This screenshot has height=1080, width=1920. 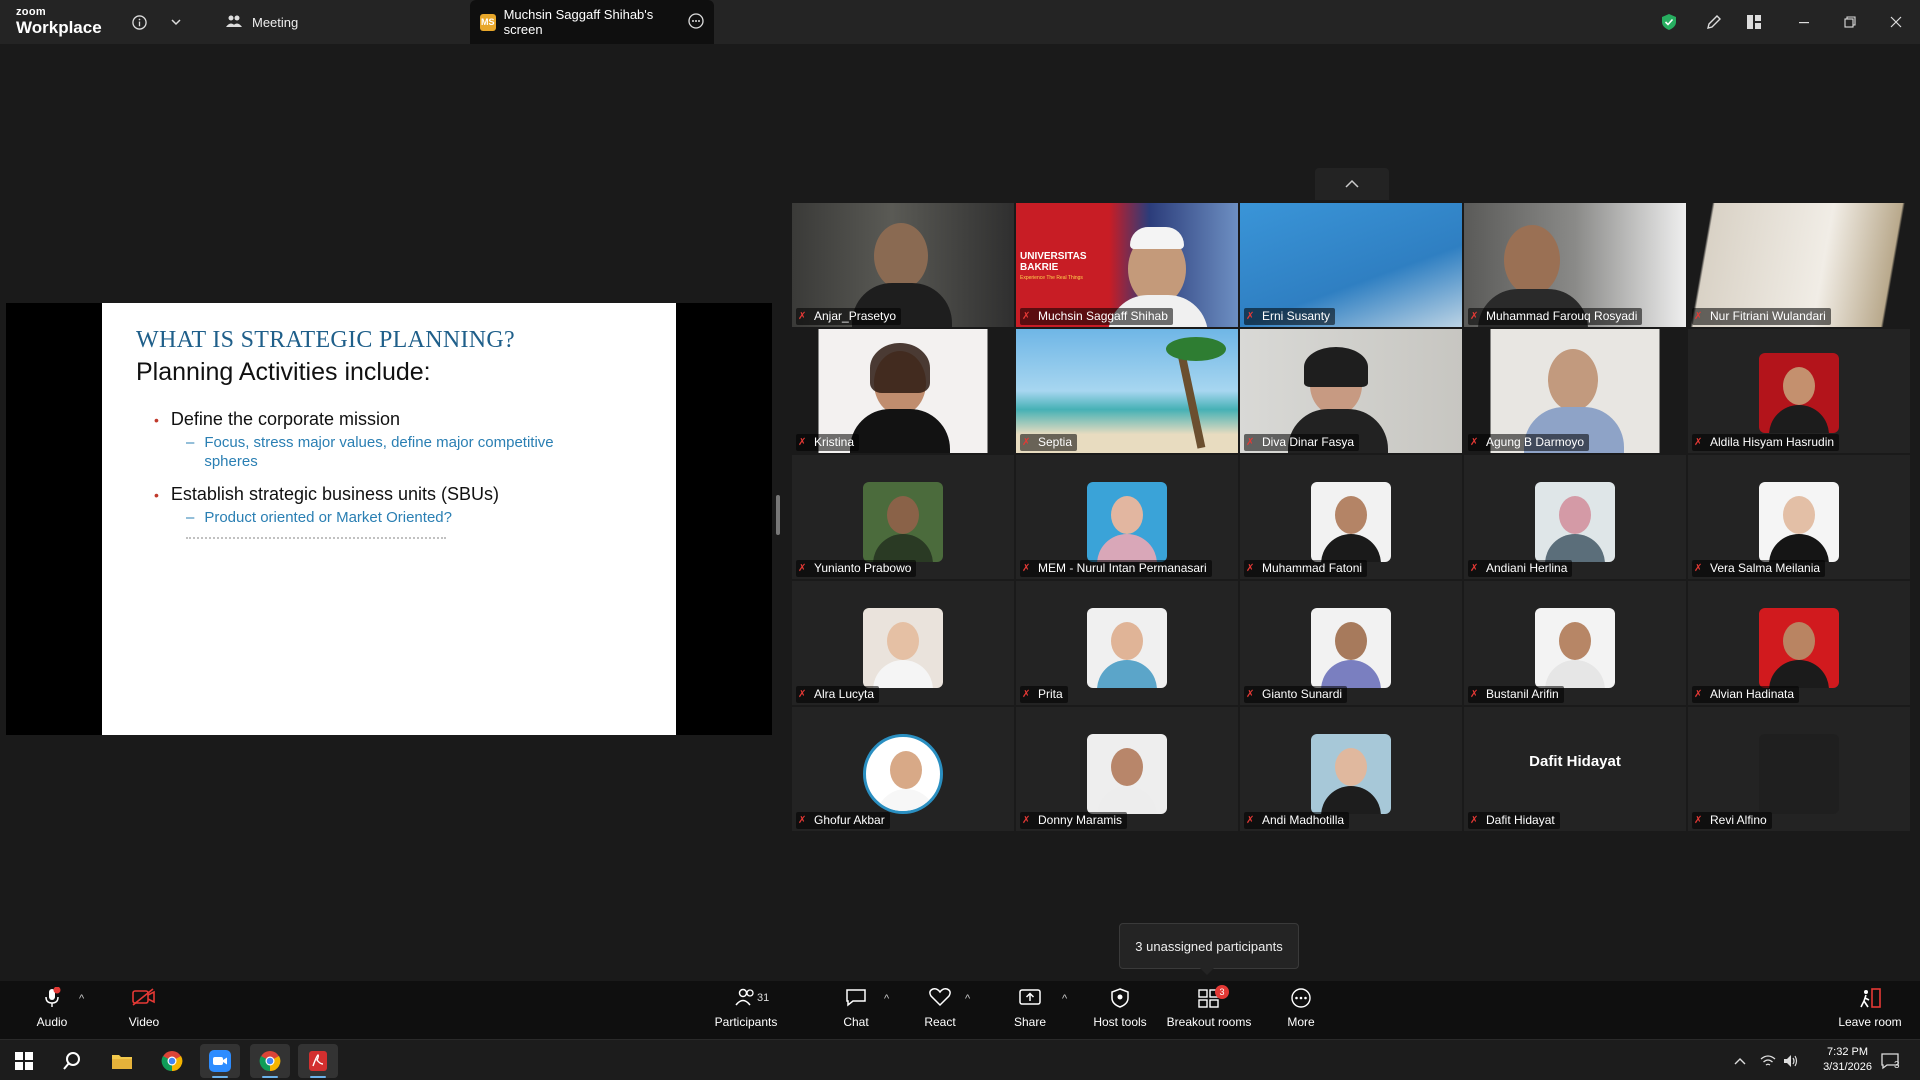 I want to click on share-screen-icon, so click(x=1030, y=1000).